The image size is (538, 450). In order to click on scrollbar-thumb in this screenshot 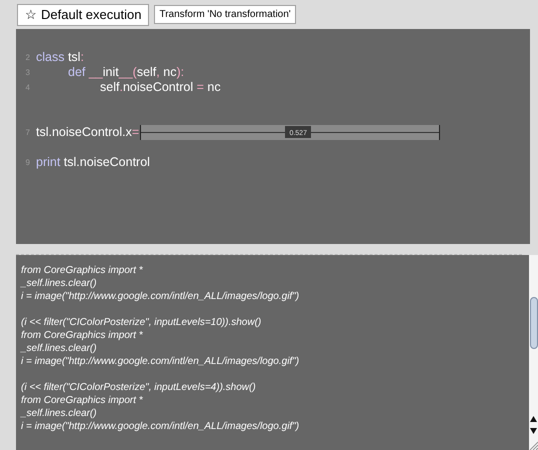, I will do `click(534, 323)`.